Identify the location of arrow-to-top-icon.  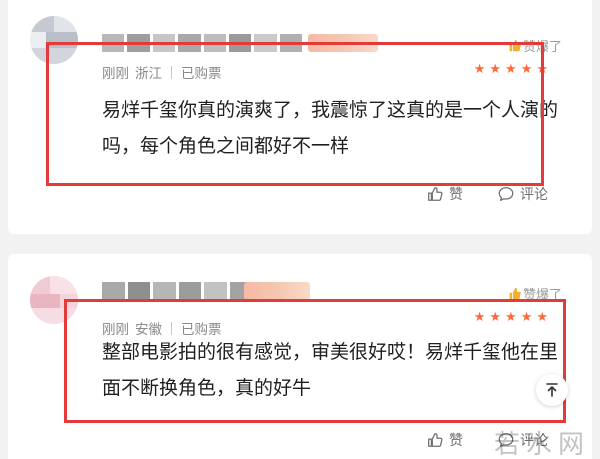
(552, 390).